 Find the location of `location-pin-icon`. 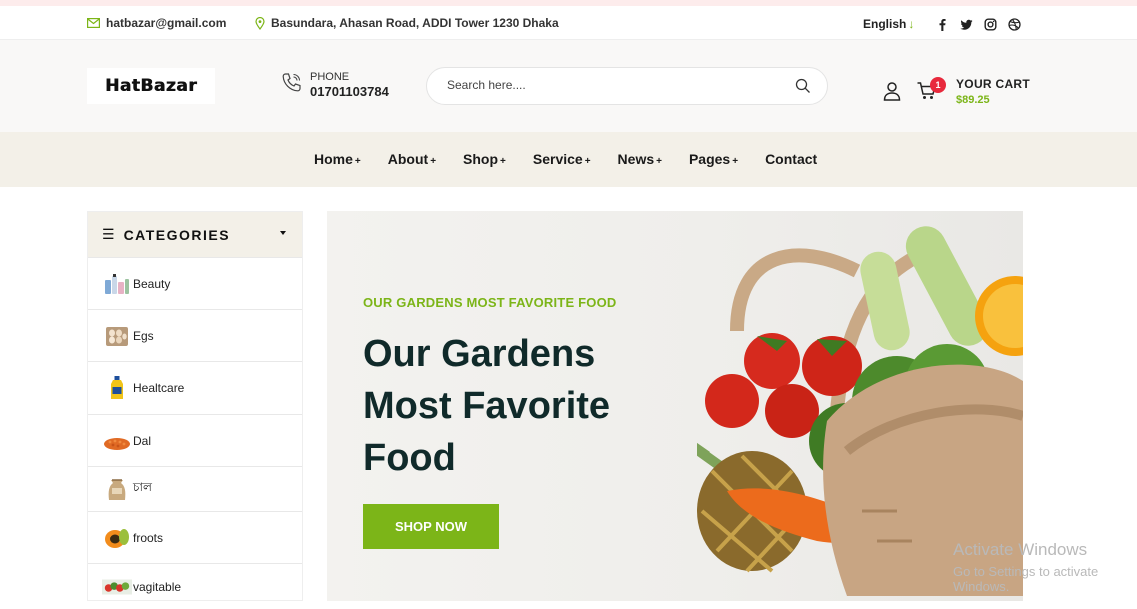

location-pin-icon is located at coordinates (260, 23).